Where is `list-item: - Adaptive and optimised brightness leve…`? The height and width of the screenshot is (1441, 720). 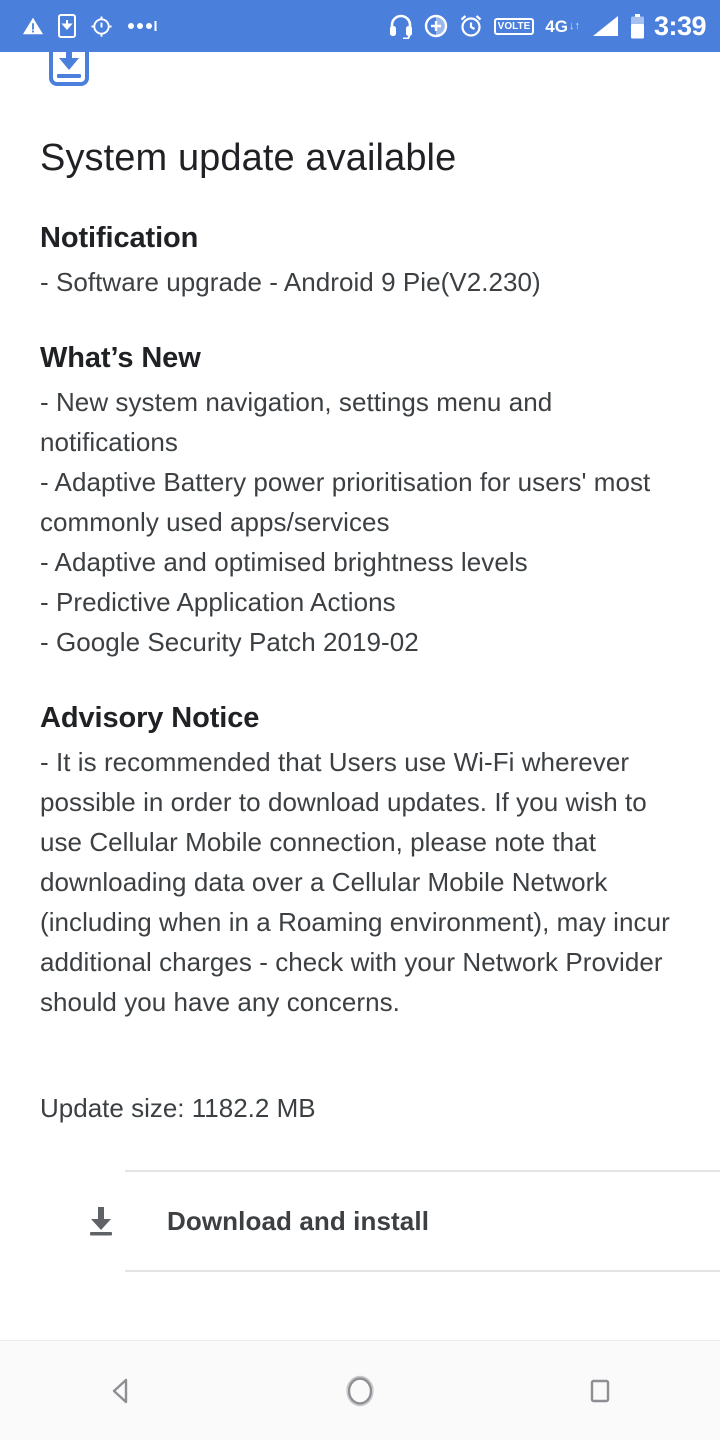 list-item: - Adaptive and optimised brightness leve… is located at coordinates (284, 562).